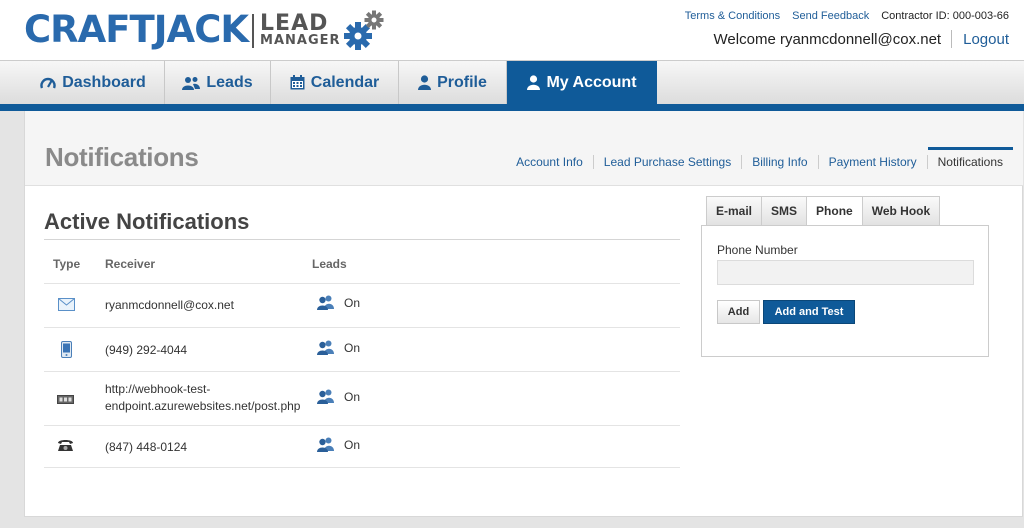 Image resolution: width=1024 pixels, height=528 pixels. Describe the element at coordinates (146, 350) in the screenshot. I see `receiver-value: (949) 292-4044` at that location.